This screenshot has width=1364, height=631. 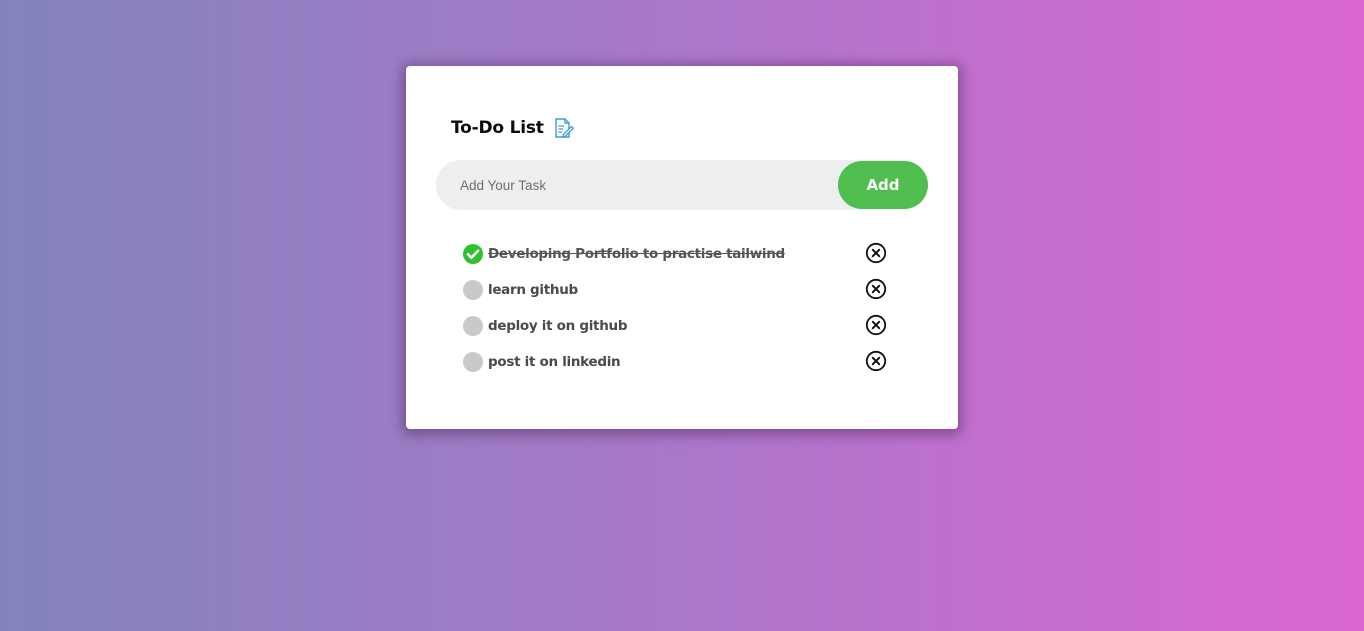 What do you see at coordinates (497, 128) in the screenshot?
I see `page-title: To-Do List` at bounding box center [497, 128].